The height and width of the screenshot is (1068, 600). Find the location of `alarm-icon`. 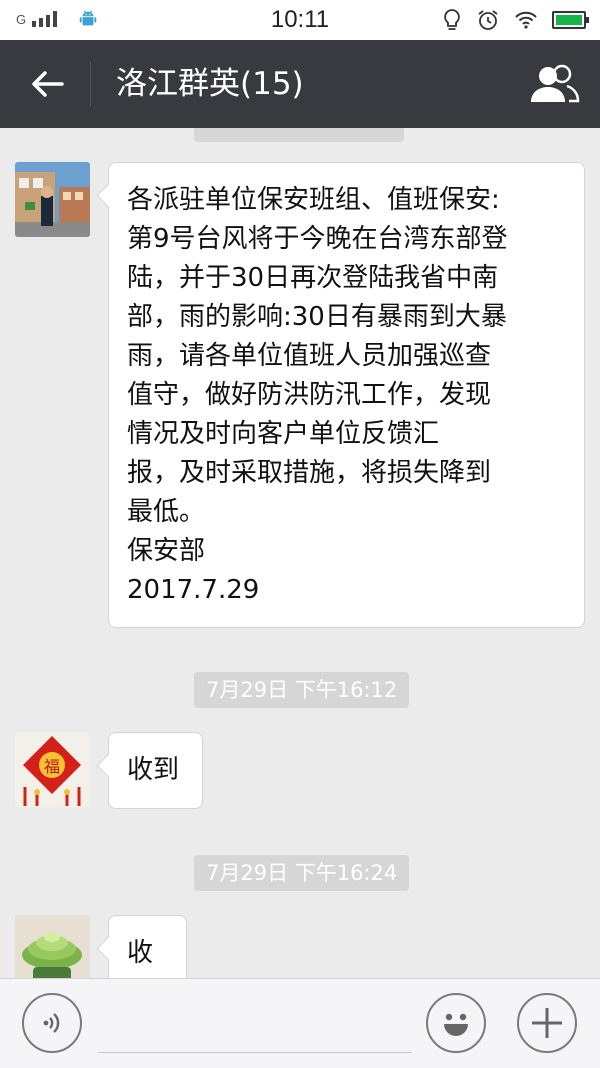

alarm-icon is located at coordinates (488, 20).